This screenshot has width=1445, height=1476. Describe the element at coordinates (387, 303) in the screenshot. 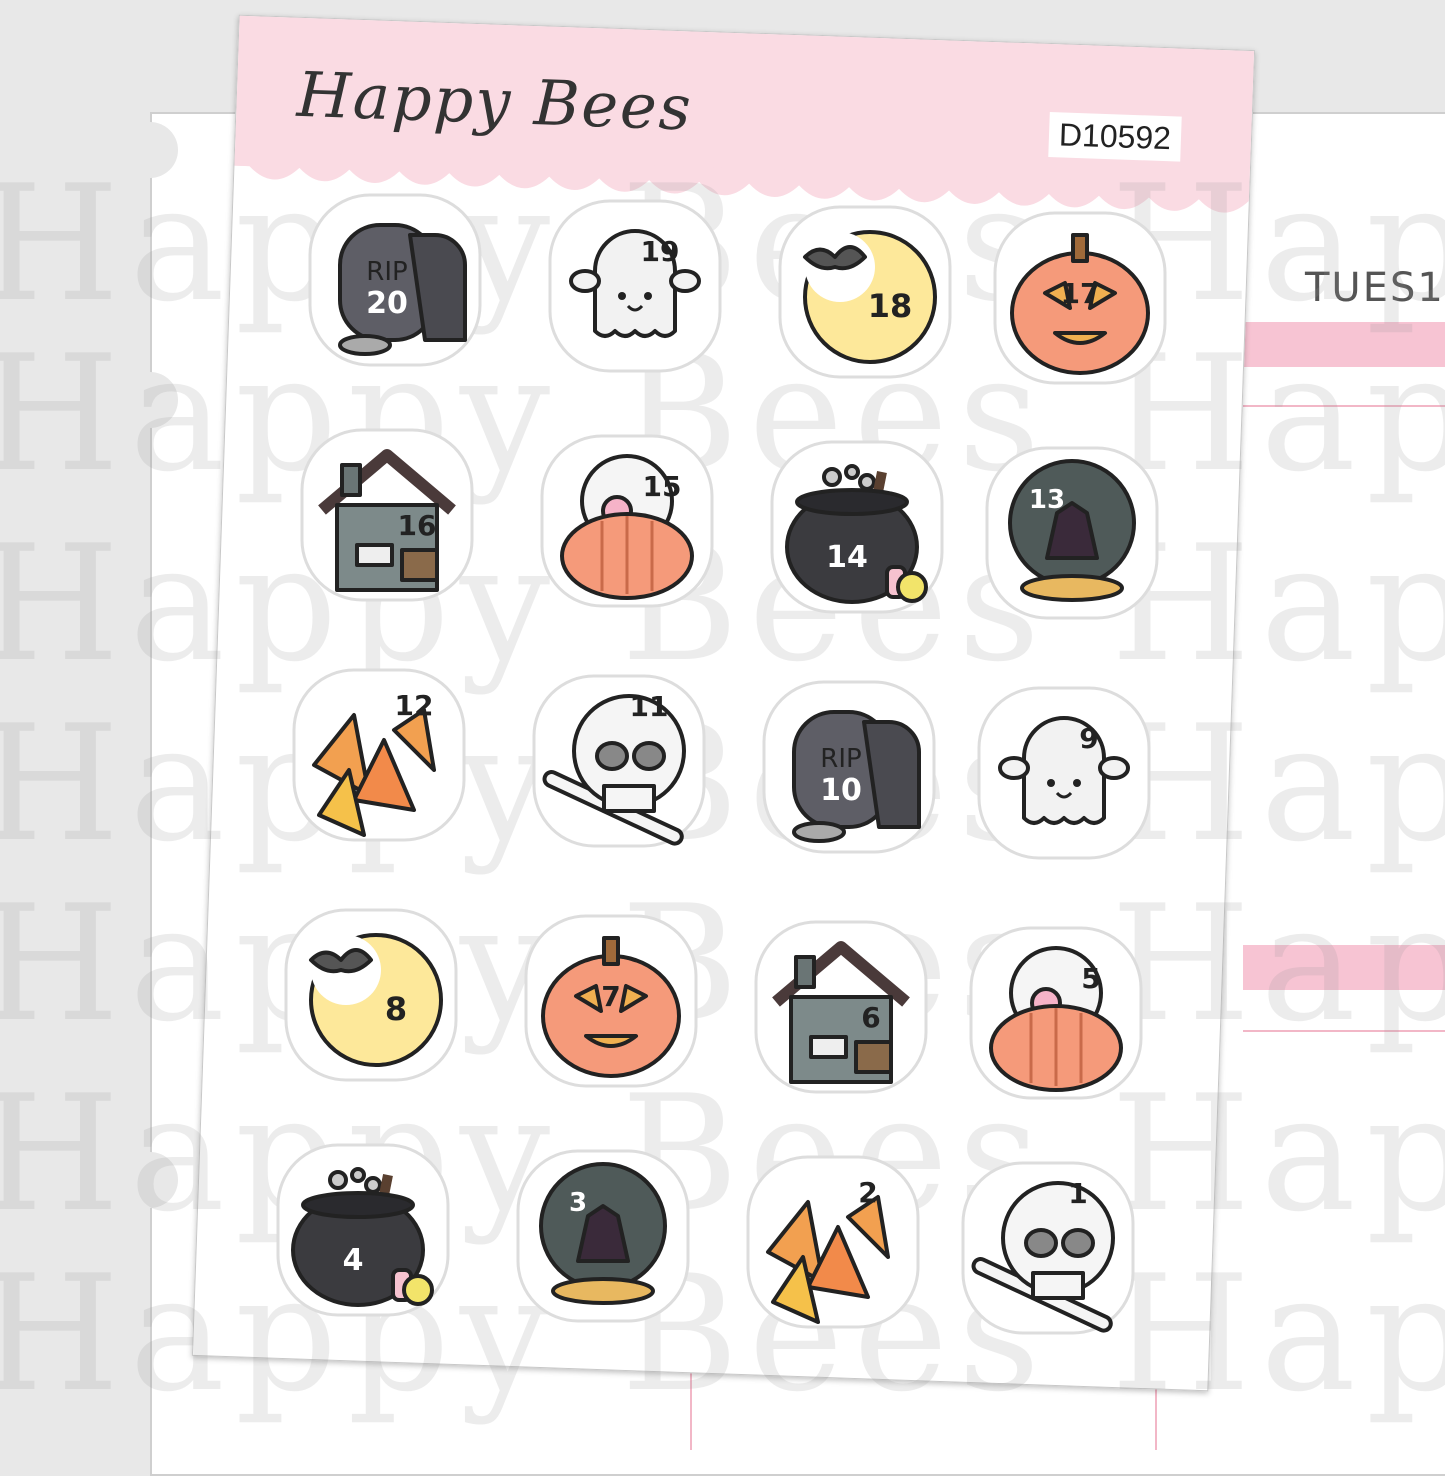

I see `svg-text: 20` at that location.